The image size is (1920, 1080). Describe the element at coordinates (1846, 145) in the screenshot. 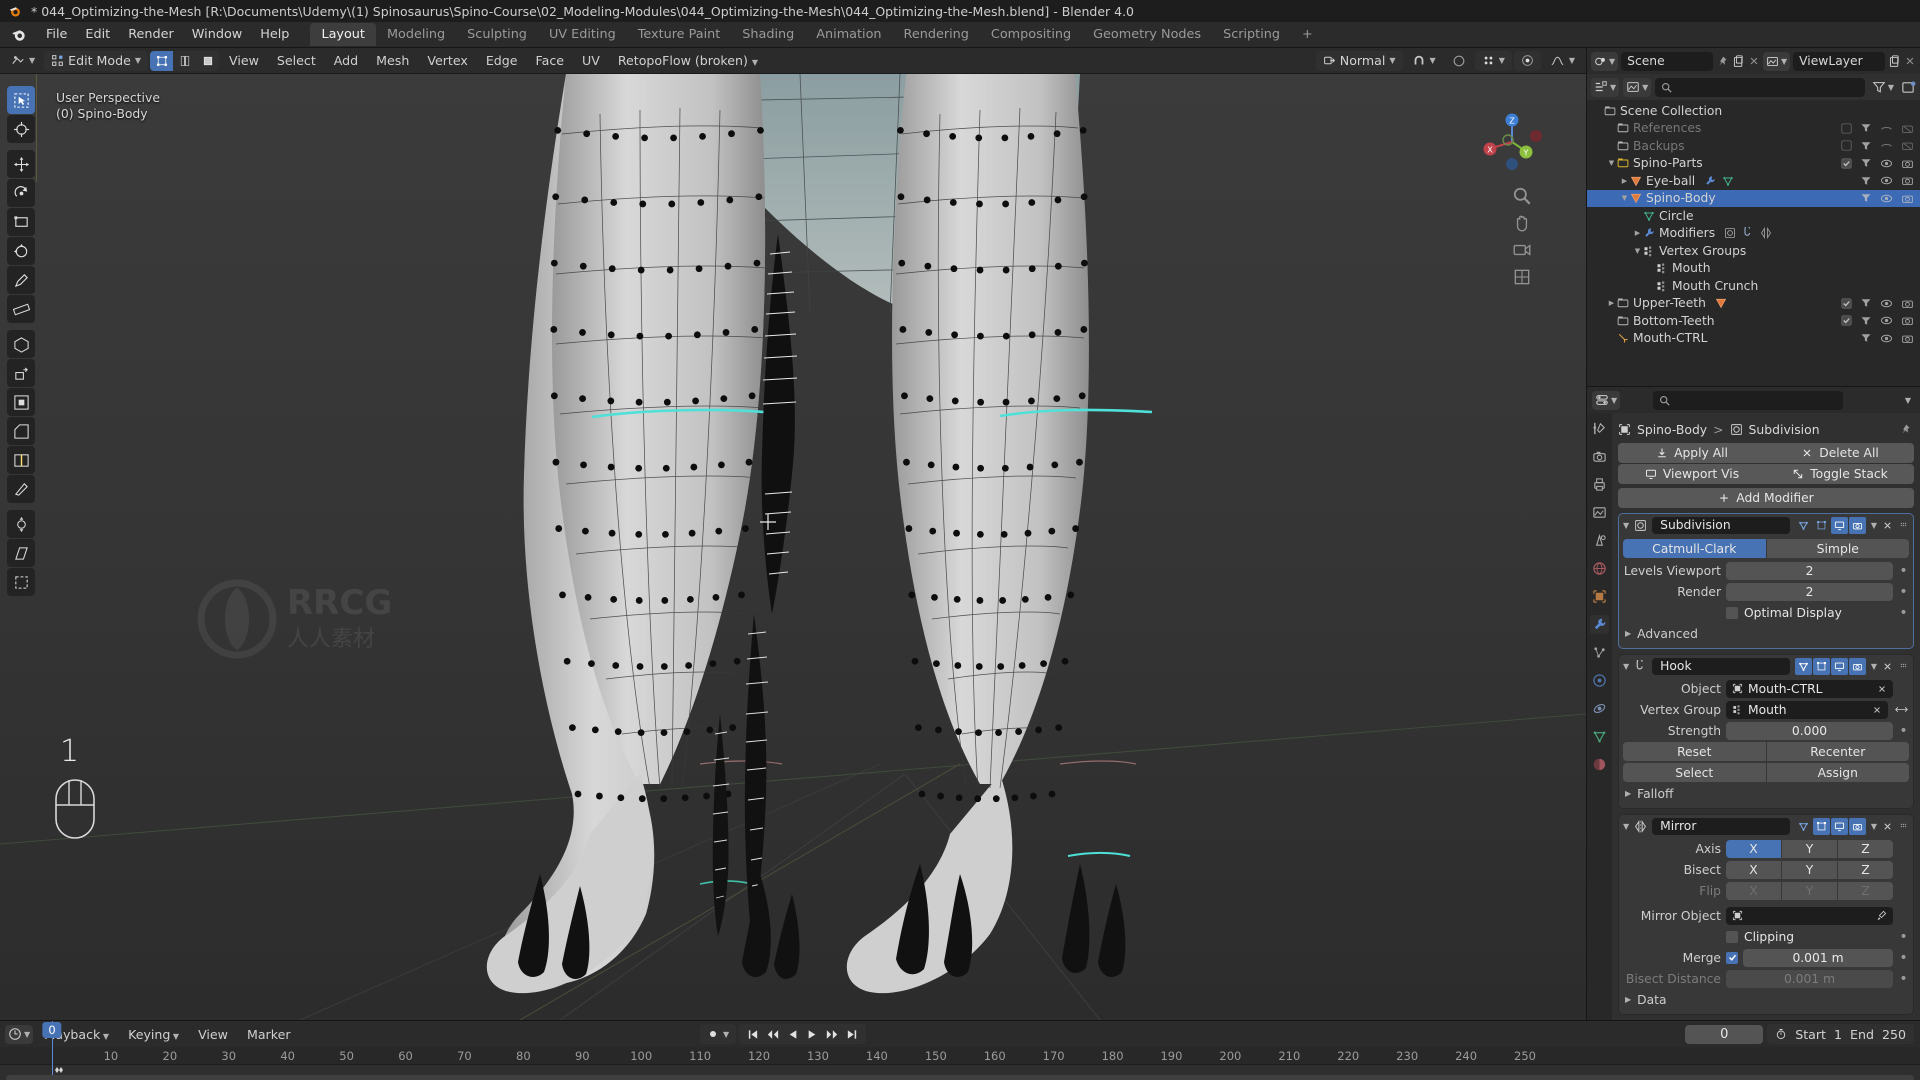

I see `checkbox-off-icon` at that location.